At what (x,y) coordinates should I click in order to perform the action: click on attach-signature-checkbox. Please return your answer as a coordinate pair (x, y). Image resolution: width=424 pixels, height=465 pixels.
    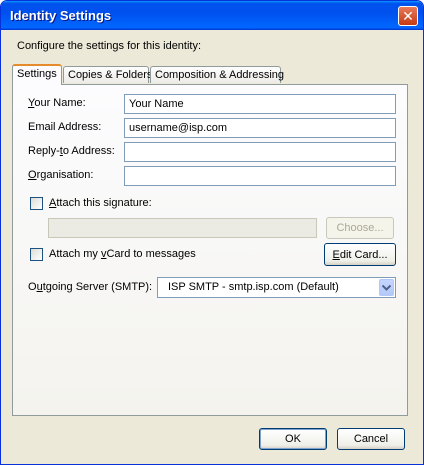
    Looking at the image, I should click on (36, 203).